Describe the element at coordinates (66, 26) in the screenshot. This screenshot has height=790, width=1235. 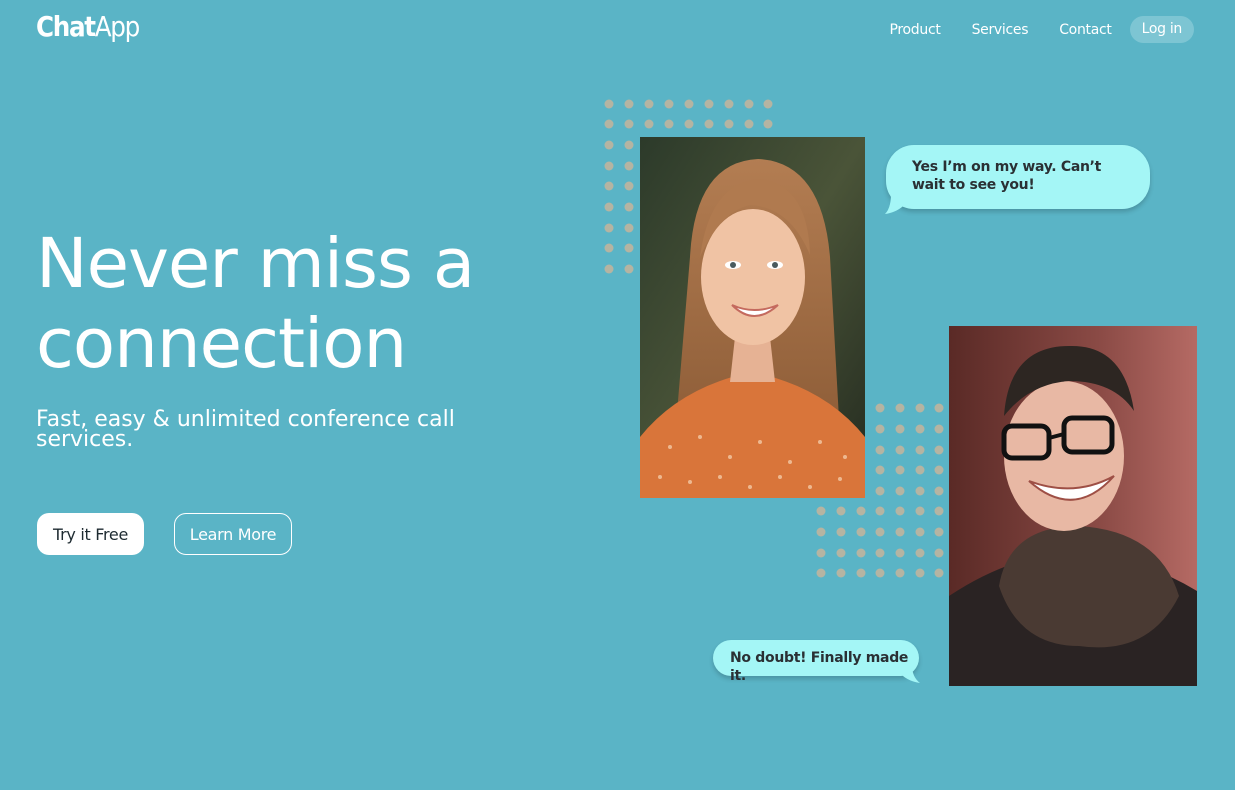
I see `logo-bold-text: Chat` at that location.